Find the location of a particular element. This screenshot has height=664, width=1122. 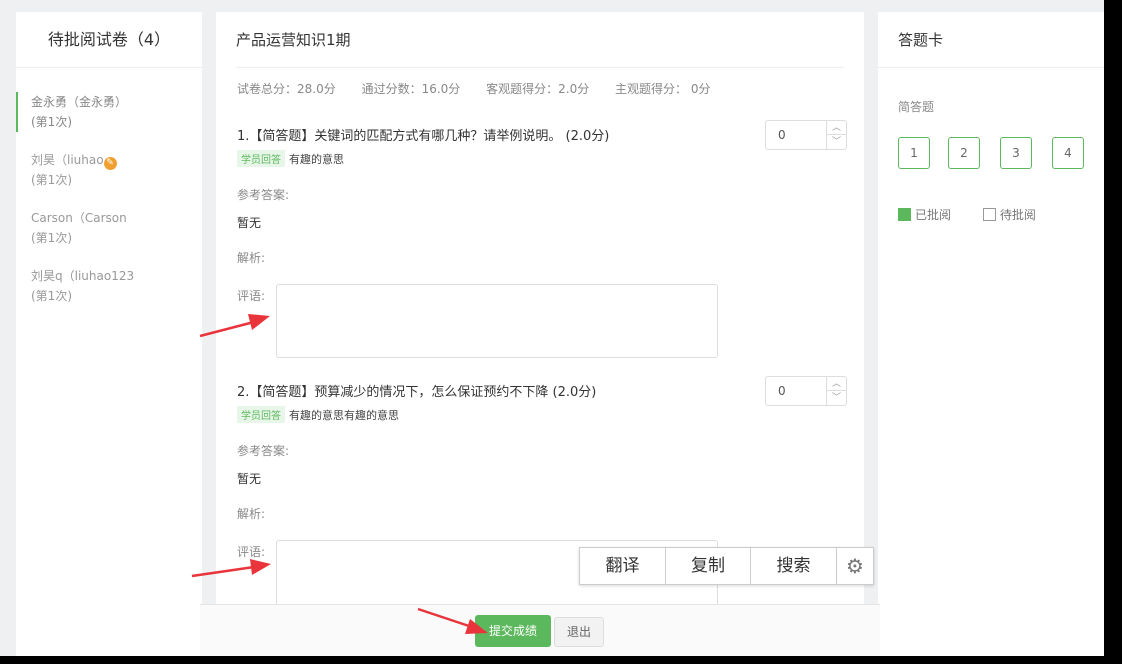

total-score: 试卷总分：28.0分 is located at coordinates (286, 89).